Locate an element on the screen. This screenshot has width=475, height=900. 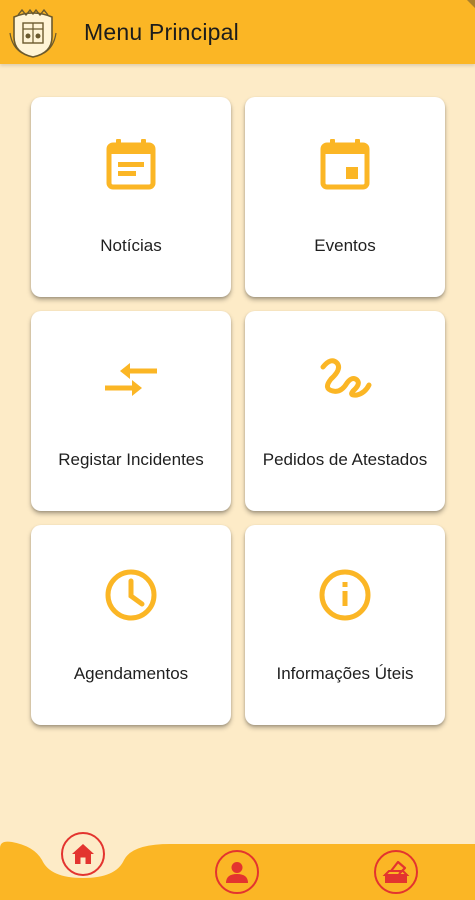
newspaper-icon is located at coordinates (131, 164).